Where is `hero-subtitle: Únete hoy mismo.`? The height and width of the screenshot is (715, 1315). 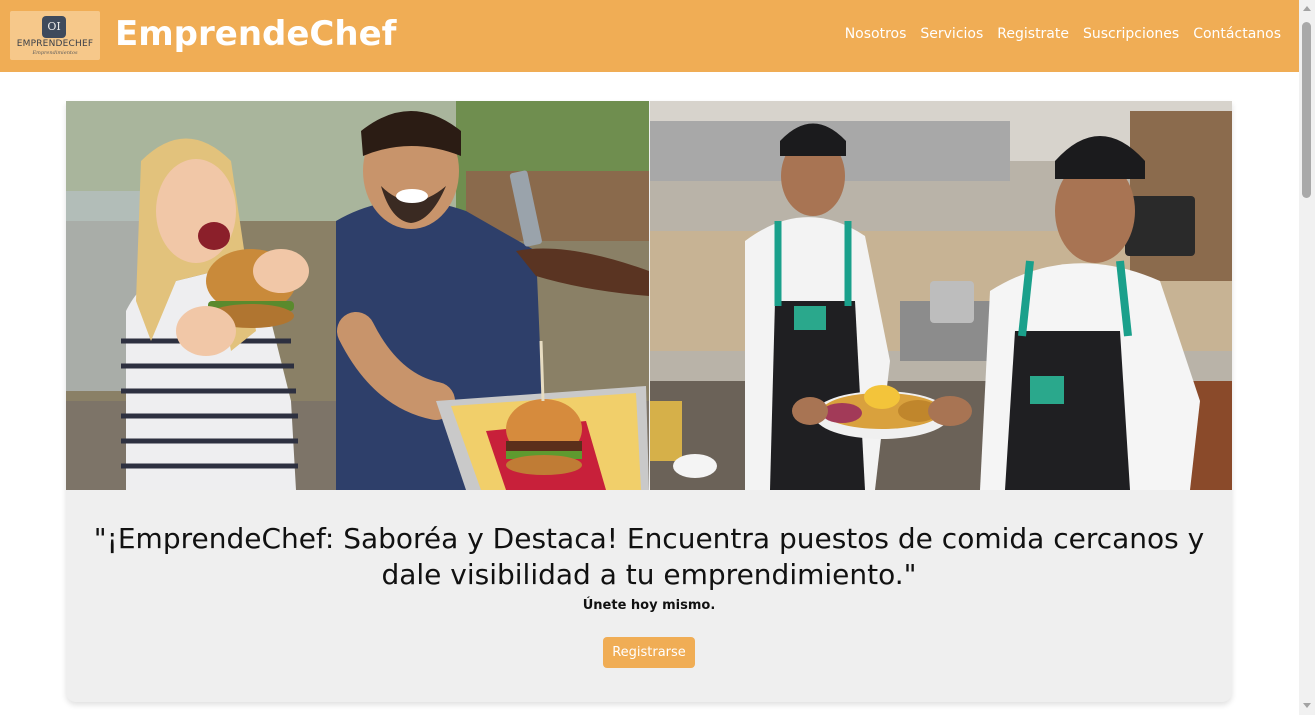 hero-subtitle: Únete hoy mismo. is located at coordinates (649, 605).